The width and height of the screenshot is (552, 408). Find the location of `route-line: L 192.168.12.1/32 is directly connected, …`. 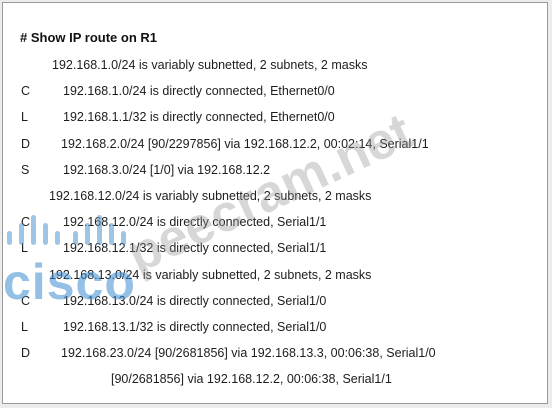

route-line: L 192.168.12.1/32 is directly connected, … is located at coordinates (275, 250).